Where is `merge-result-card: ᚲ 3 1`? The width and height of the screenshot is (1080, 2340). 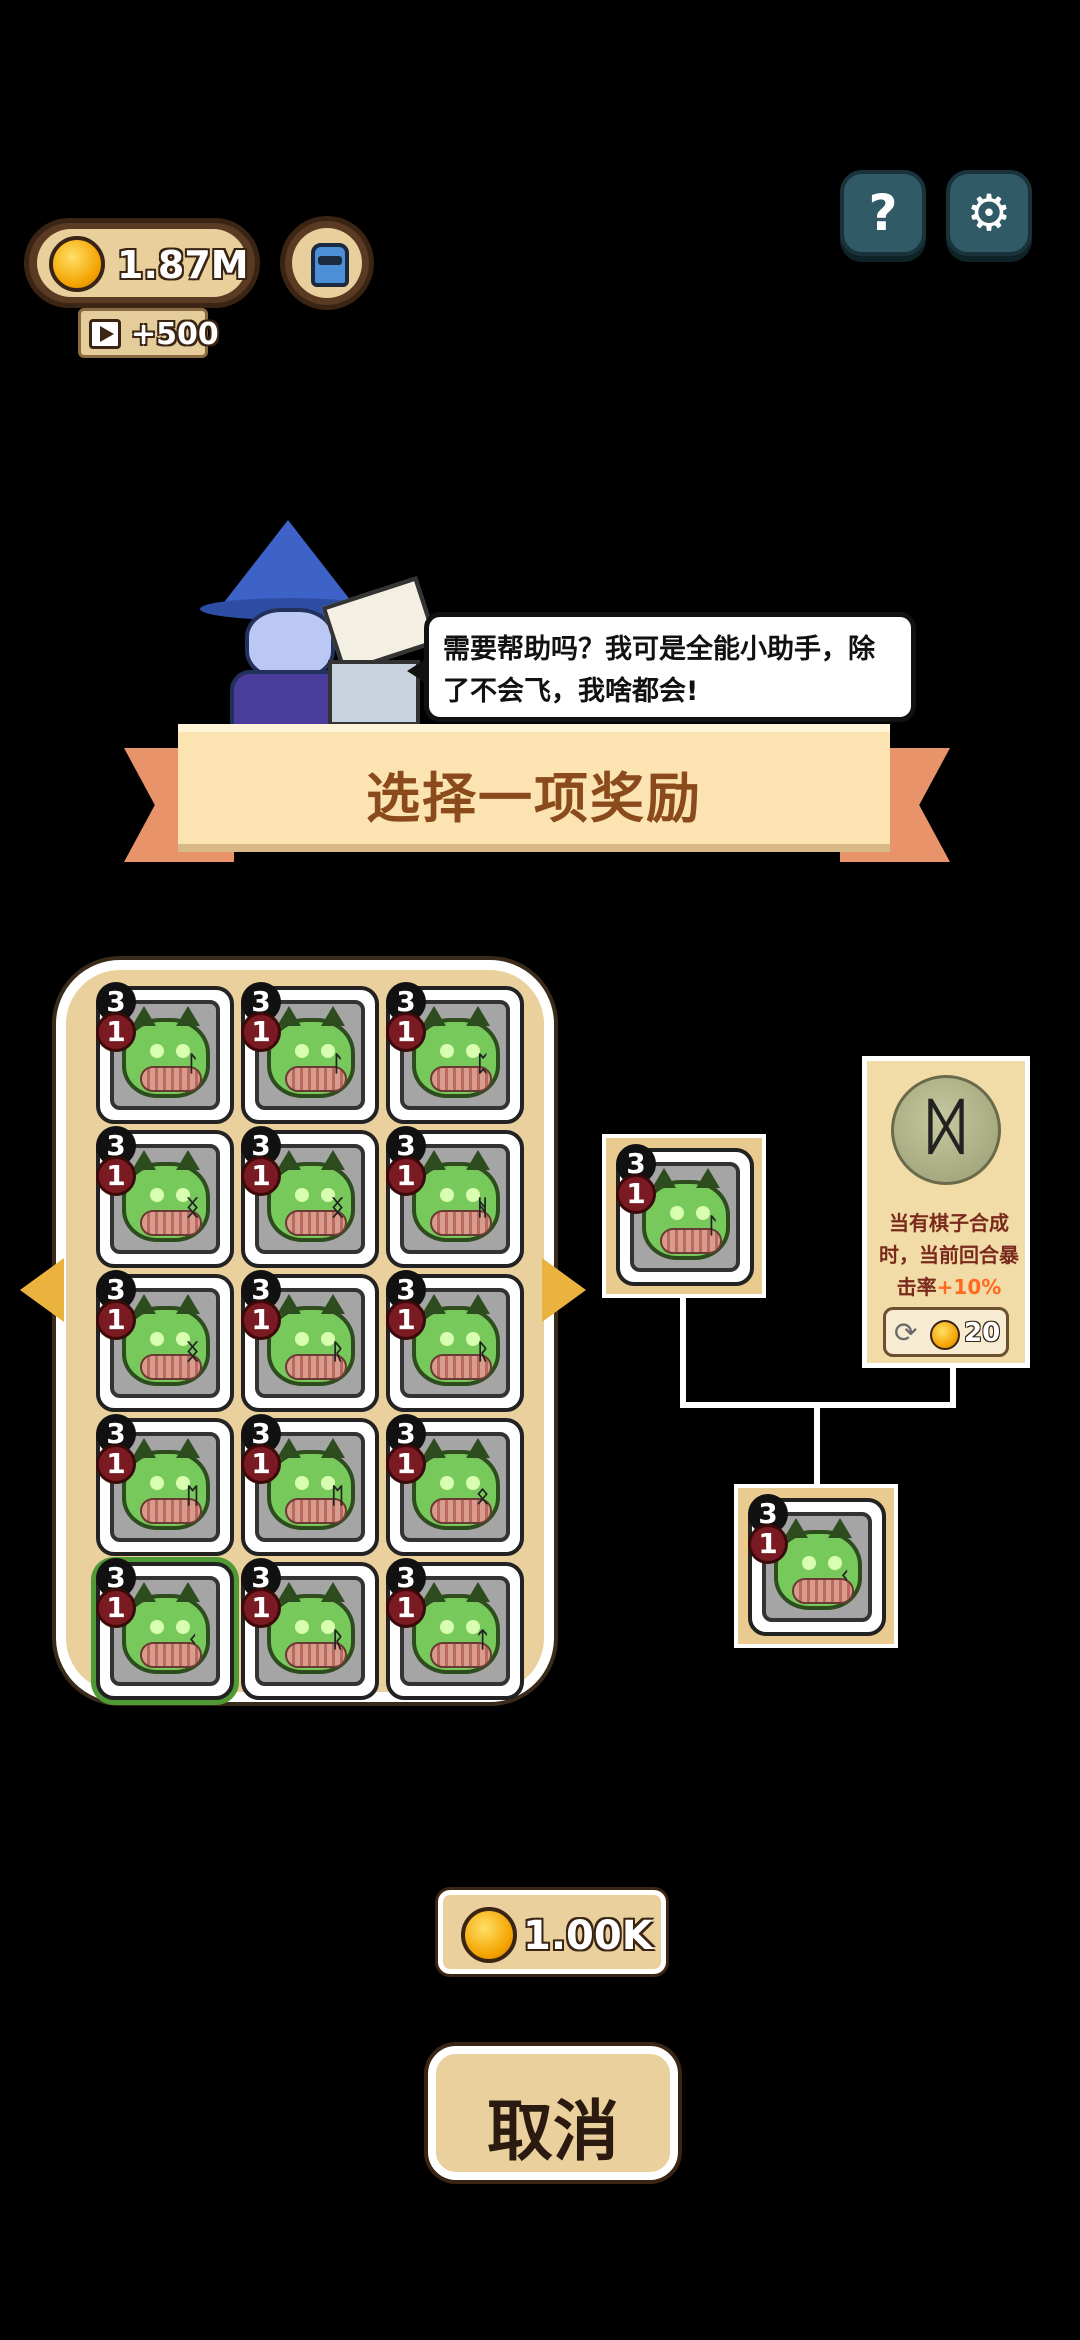 merge-result-card: ᚲ 3 1 is located at coordinates (816, 1566).